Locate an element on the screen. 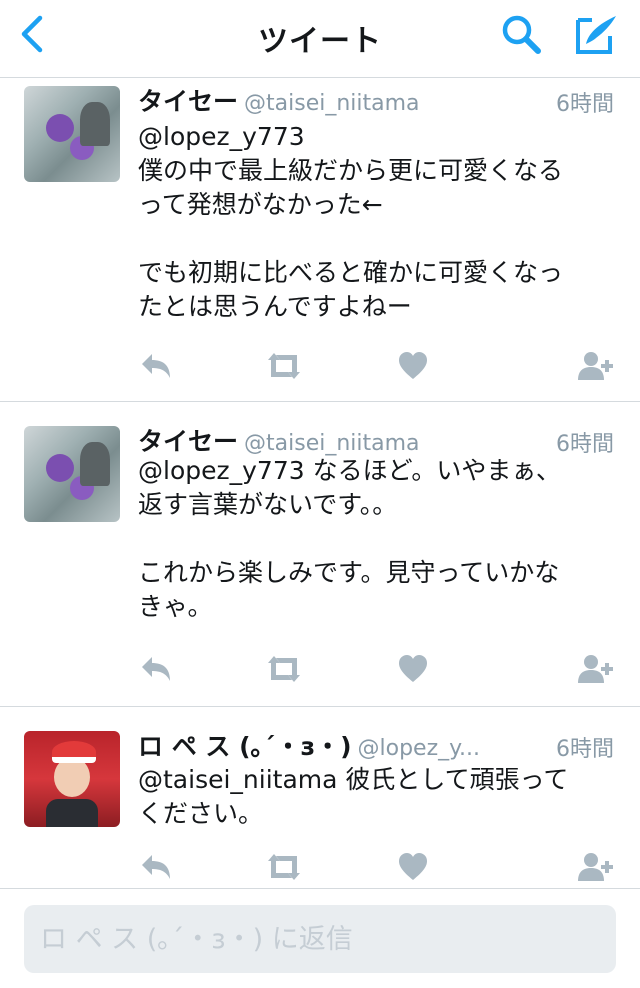  search-icon is located at coordinates (521, 34).